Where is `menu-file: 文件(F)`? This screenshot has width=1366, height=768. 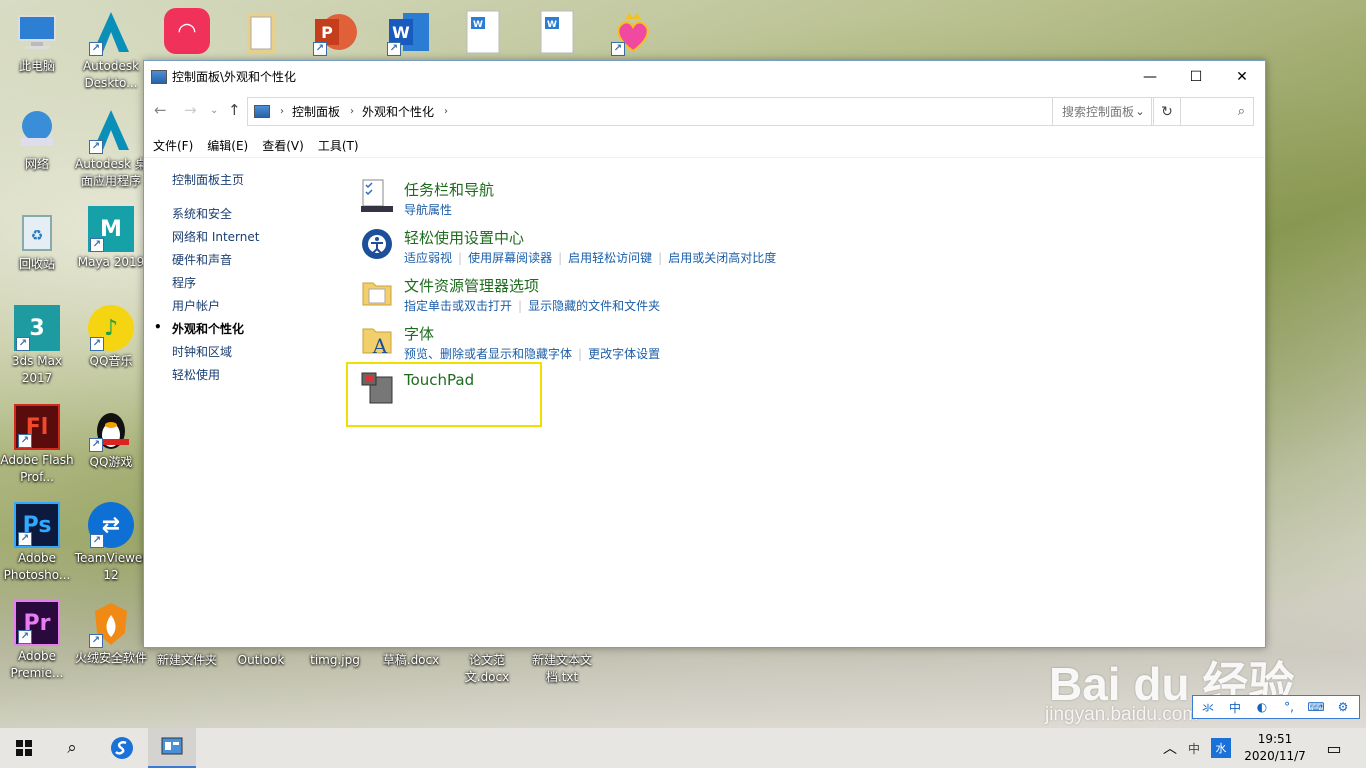
menu-file: 文件(F) is located at coordinates (173, 147).